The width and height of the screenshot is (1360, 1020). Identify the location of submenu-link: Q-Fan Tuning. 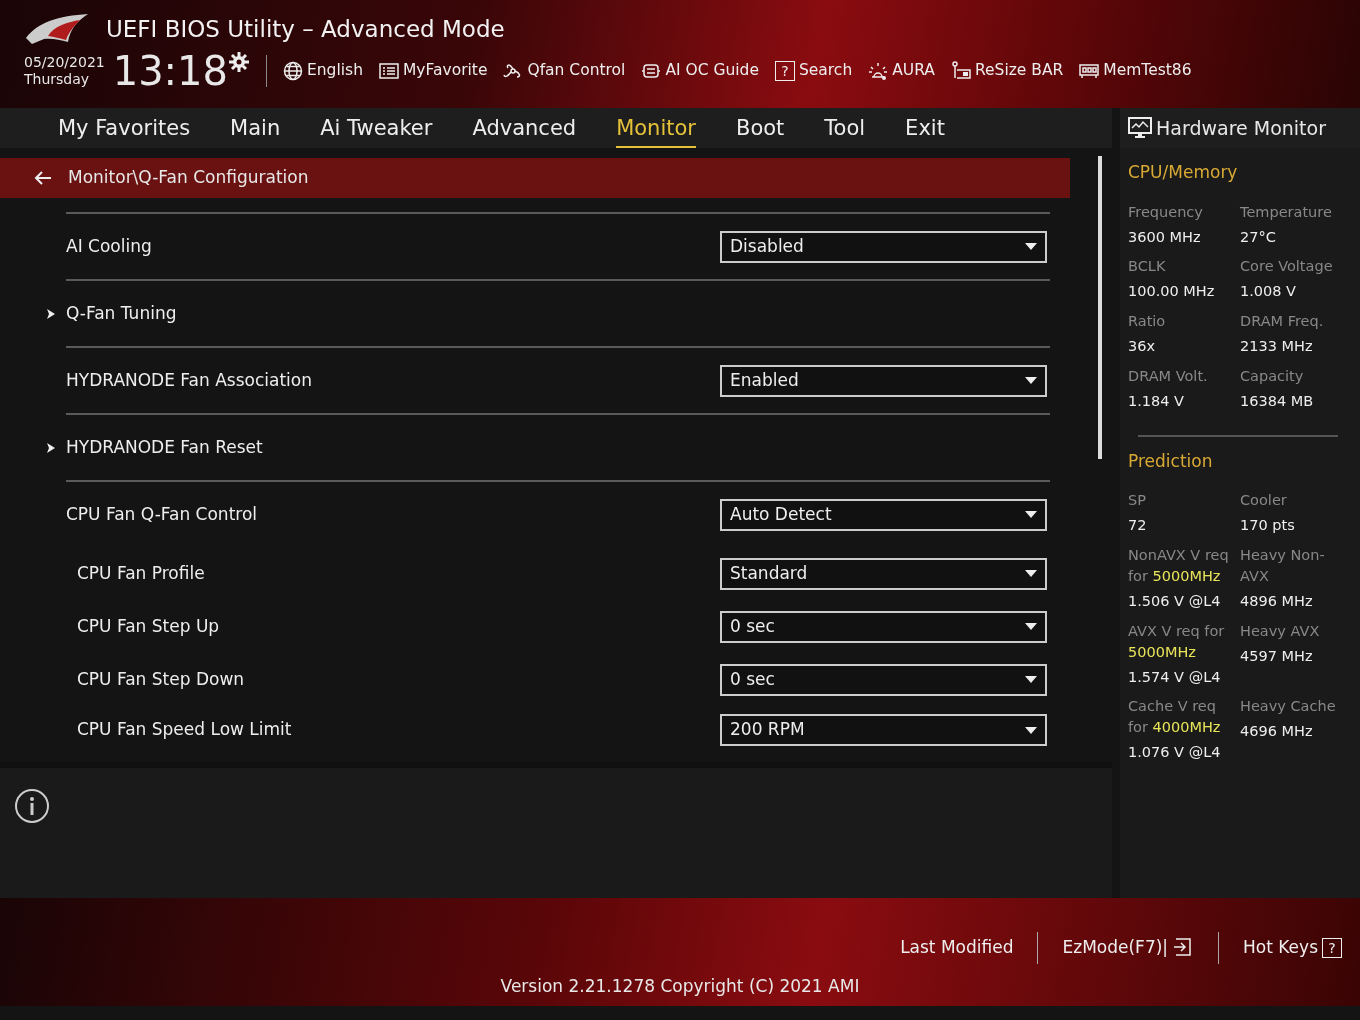
(121, 313).